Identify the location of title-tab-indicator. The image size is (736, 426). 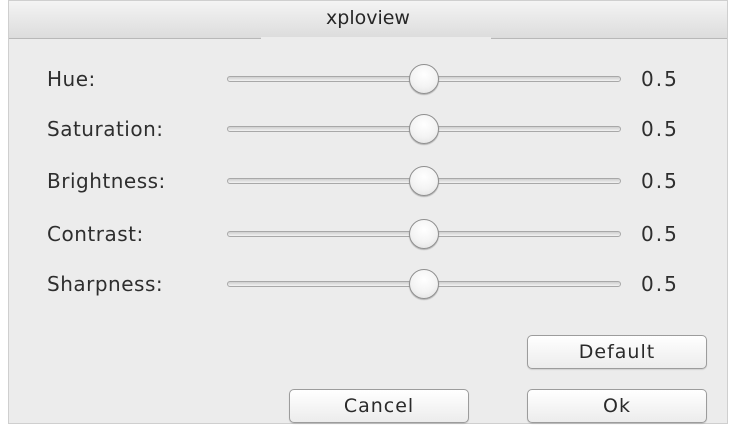
(376, 38).